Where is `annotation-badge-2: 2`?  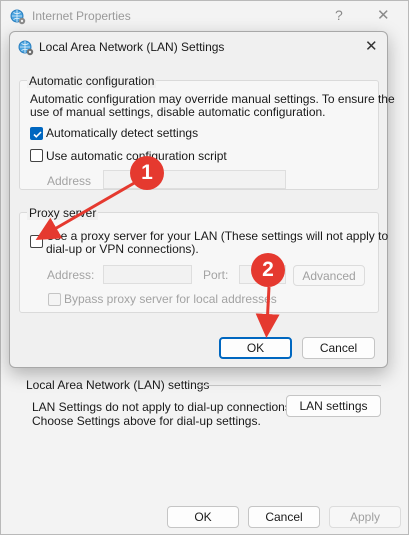
annotation-badge-2: 2 is located at coordinates (268, 270).